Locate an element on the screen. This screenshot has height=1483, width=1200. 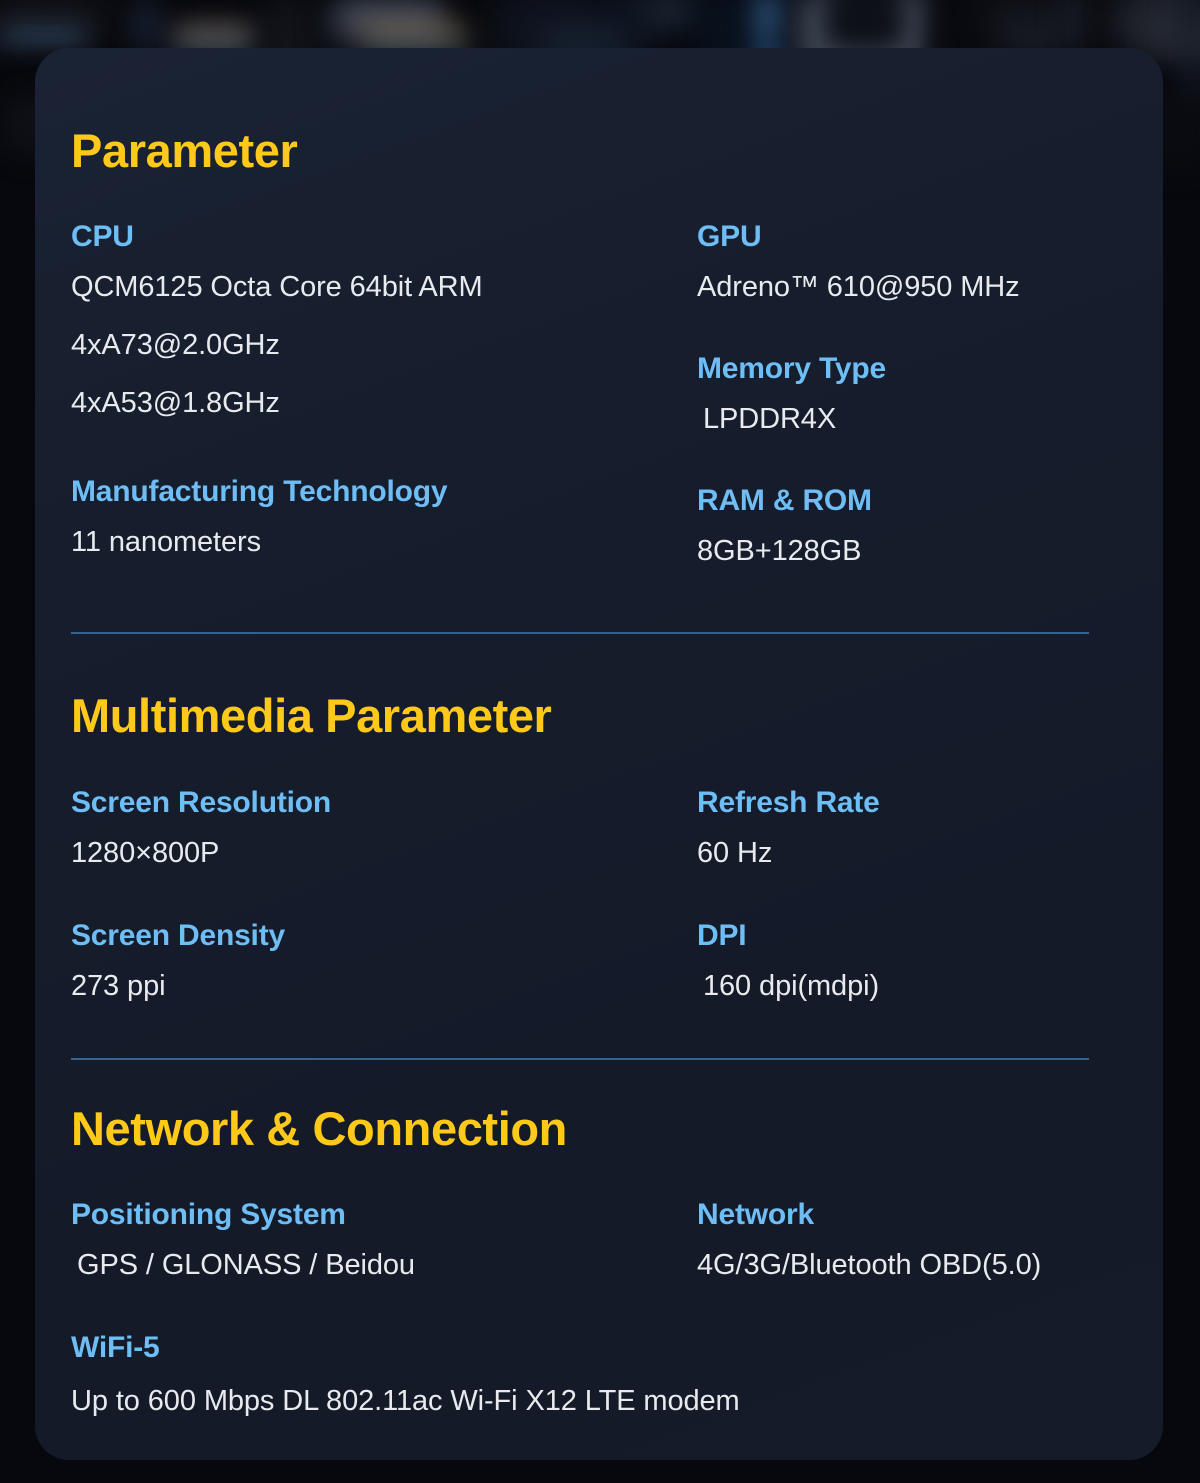
field-value-cpu-line-1: QCM6125 Octa Core 64bit ARM is located at coordinates (277, 287).